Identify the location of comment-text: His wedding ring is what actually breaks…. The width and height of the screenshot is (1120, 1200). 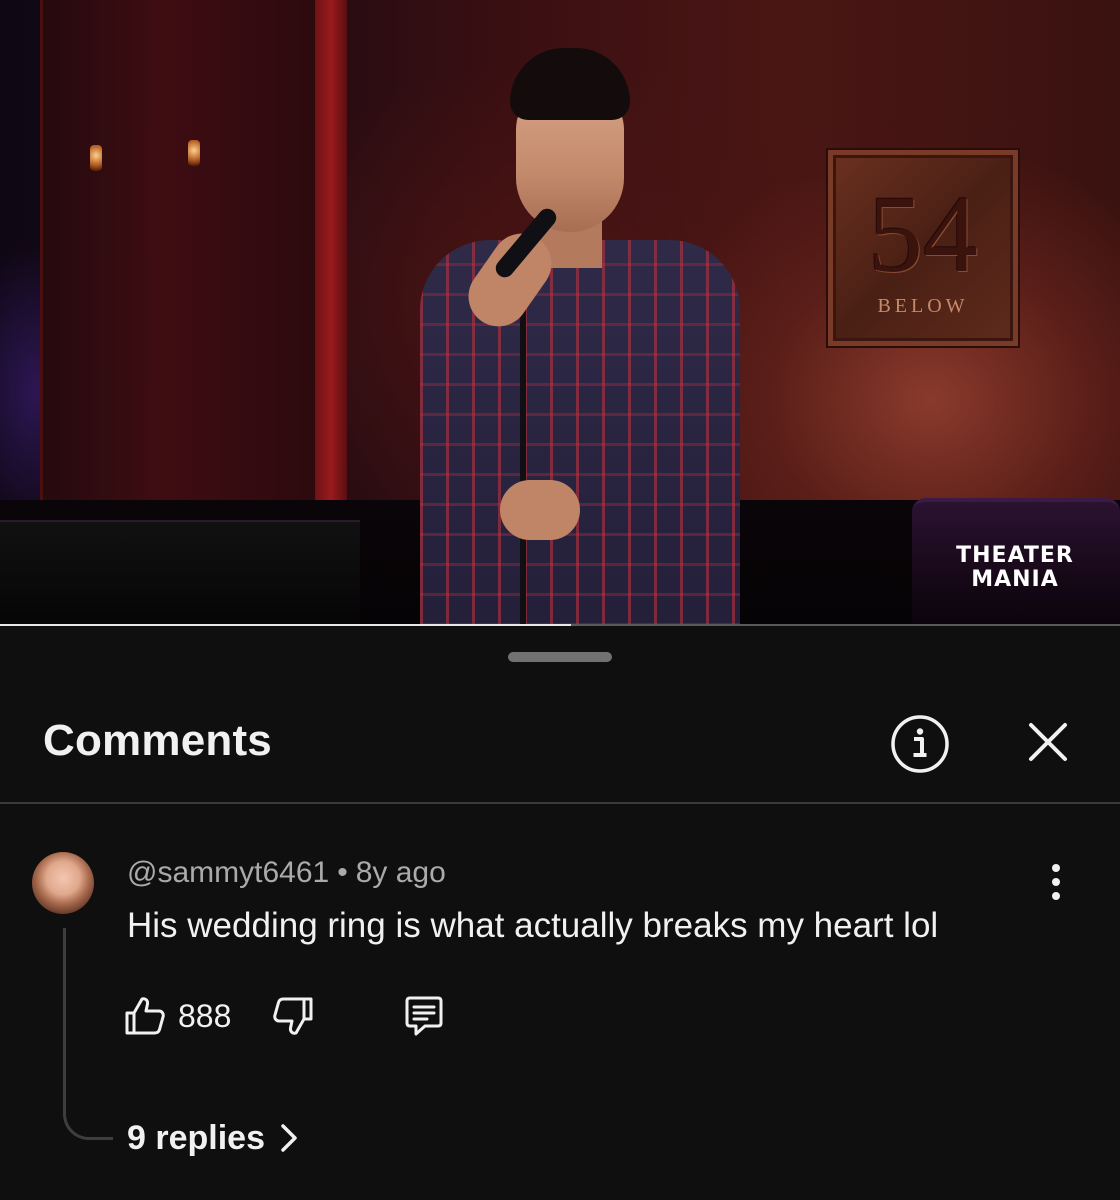
(533, 925).